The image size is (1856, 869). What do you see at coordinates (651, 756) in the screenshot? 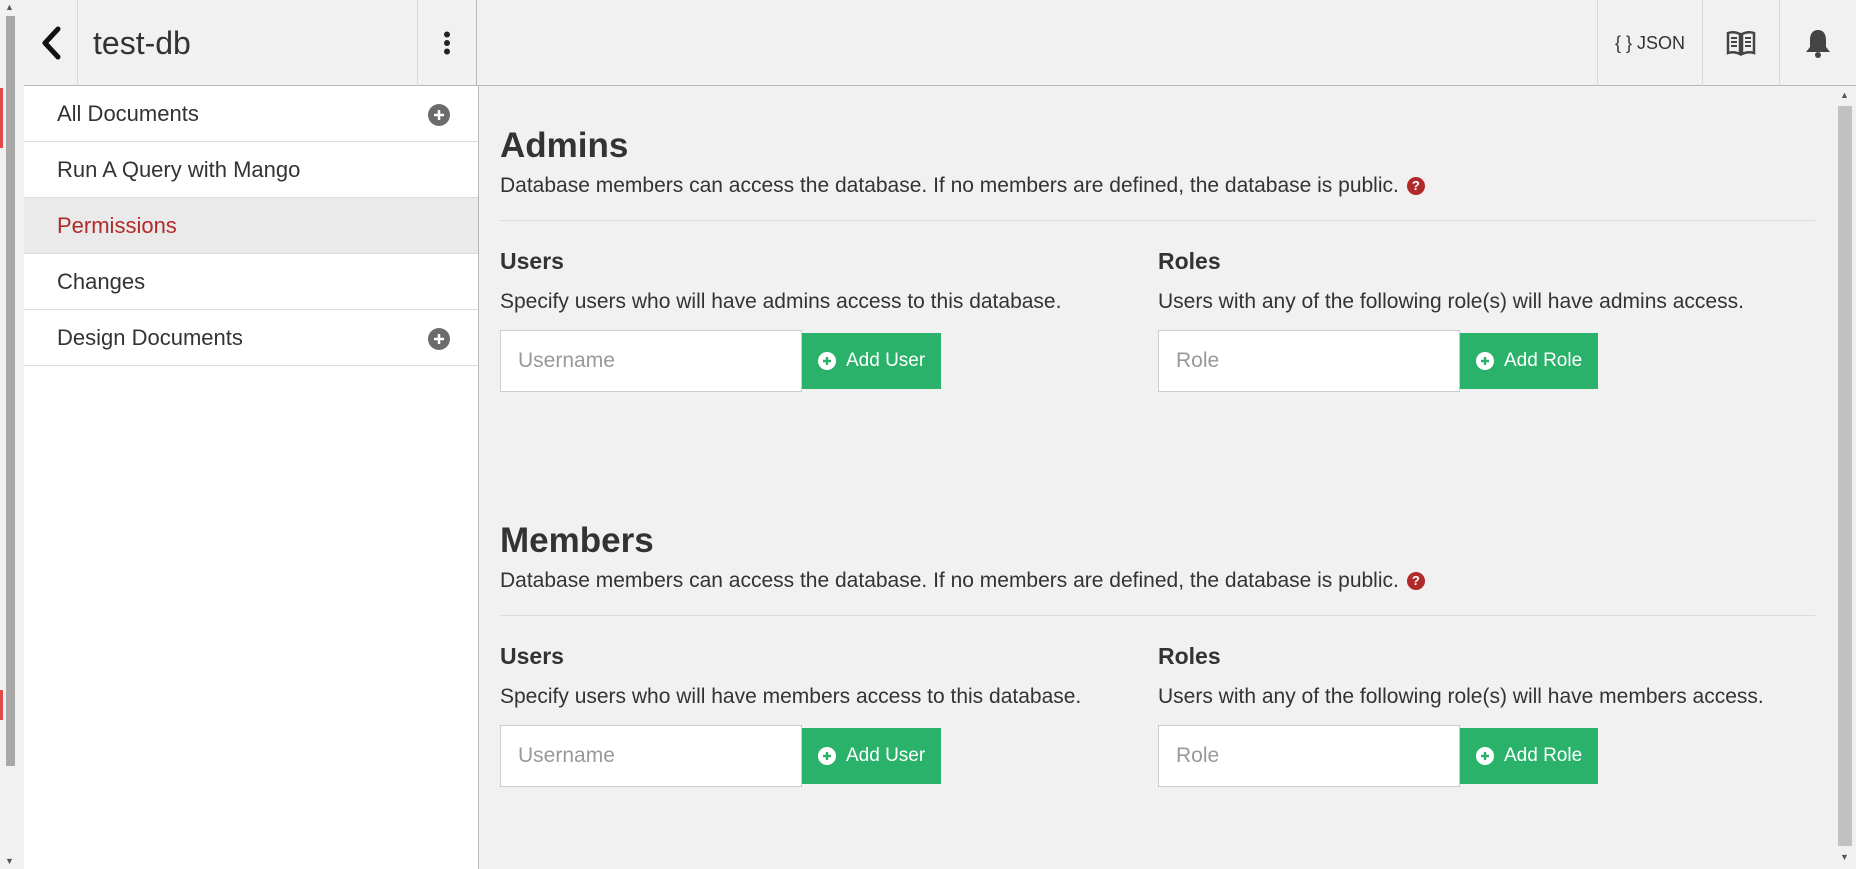
I see `members-username-input` at bounding box center [651, 756].